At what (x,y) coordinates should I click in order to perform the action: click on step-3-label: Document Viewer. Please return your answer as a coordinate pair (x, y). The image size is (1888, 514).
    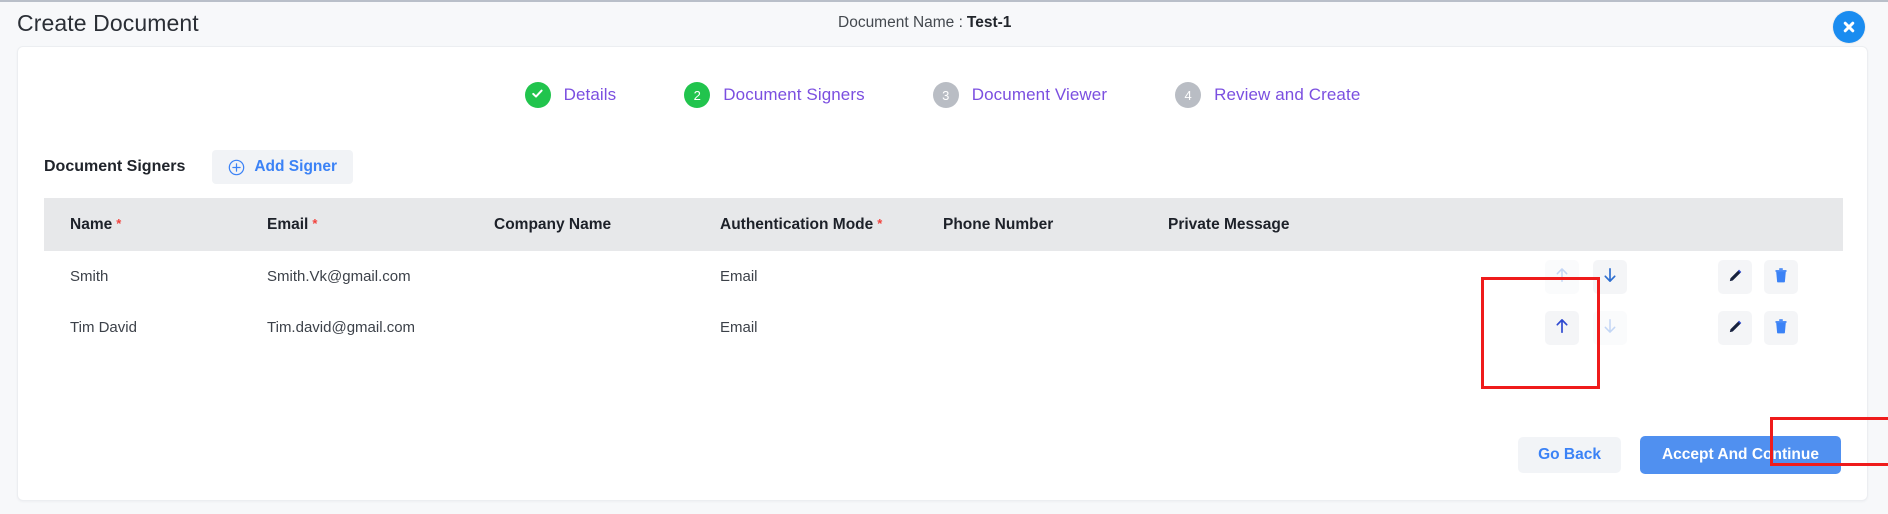
    Looking at the image, I should click on (1039, 94).